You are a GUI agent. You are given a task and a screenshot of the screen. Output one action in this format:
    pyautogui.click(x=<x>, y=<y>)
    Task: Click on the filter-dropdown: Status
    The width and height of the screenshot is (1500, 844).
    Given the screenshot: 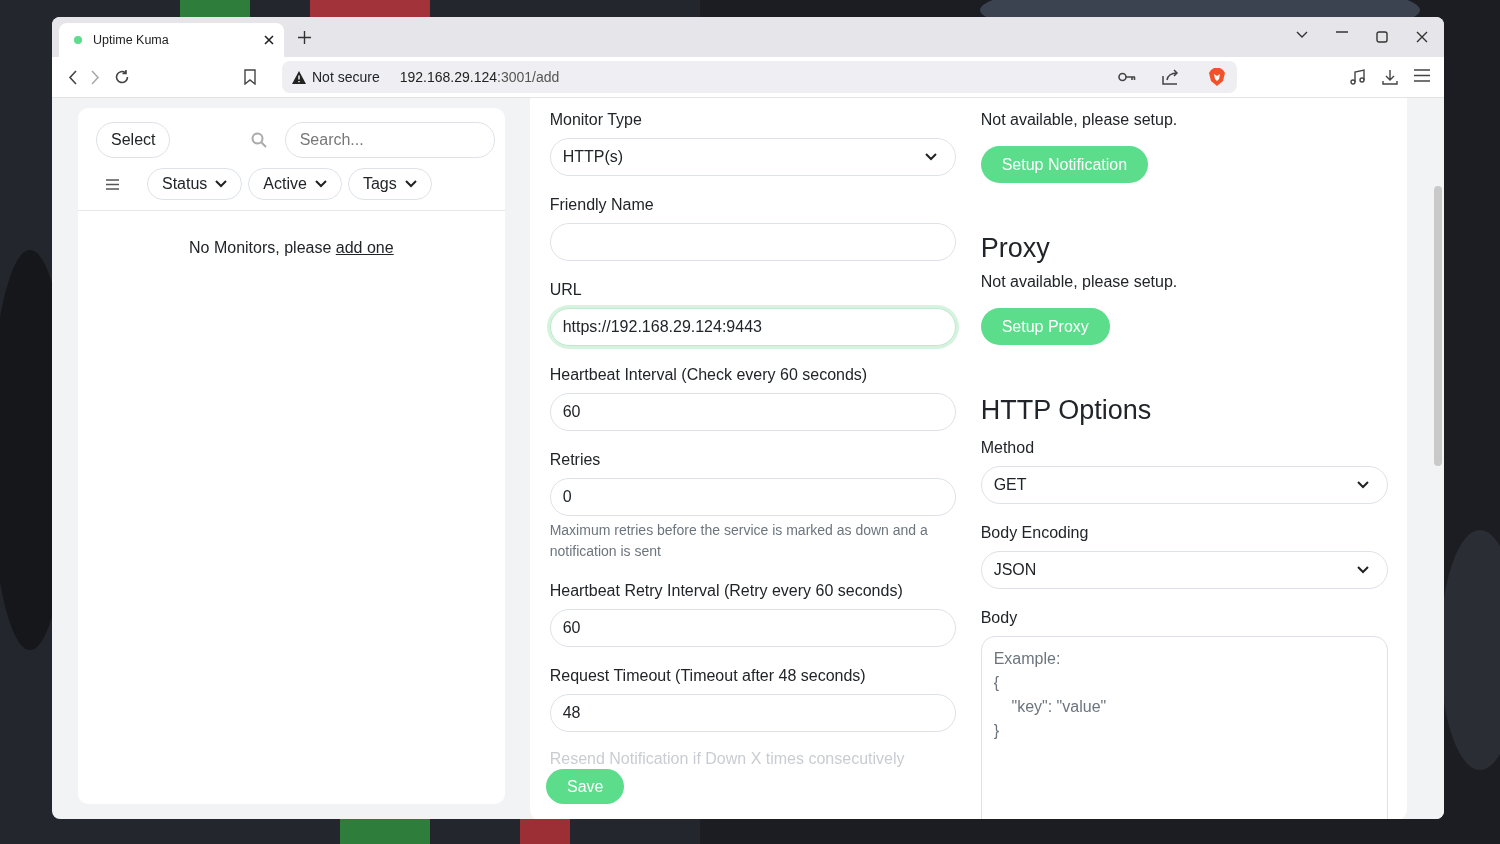 What is the action you would take?
    pyautogui.click(x=195, y=184)
    